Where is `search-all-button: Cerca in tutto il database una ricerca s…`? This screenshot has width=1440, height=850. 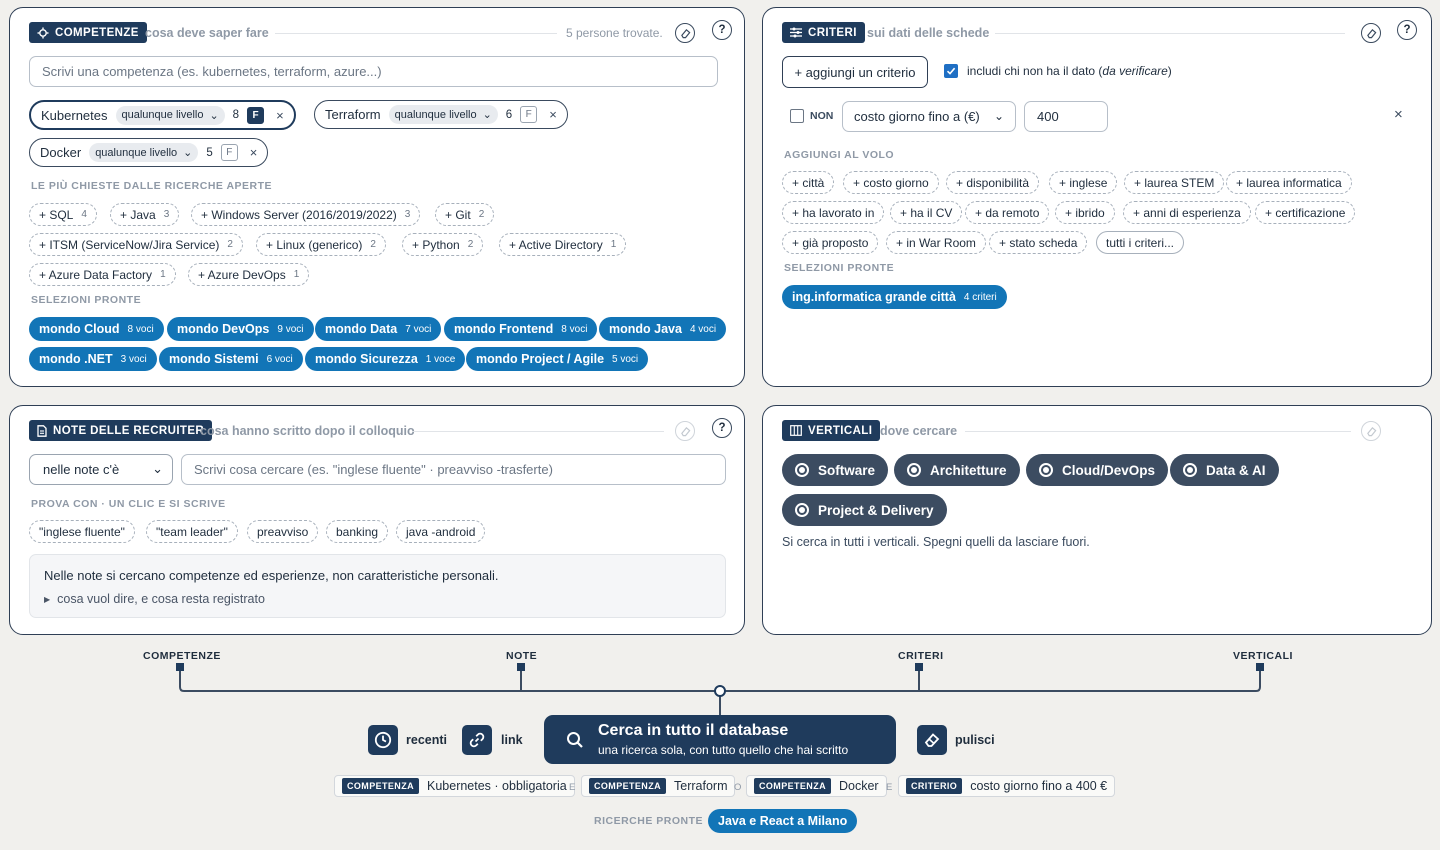 search-all-button: Cerca in tutto il database una ricerca s… is located at coordinates (720, 739).